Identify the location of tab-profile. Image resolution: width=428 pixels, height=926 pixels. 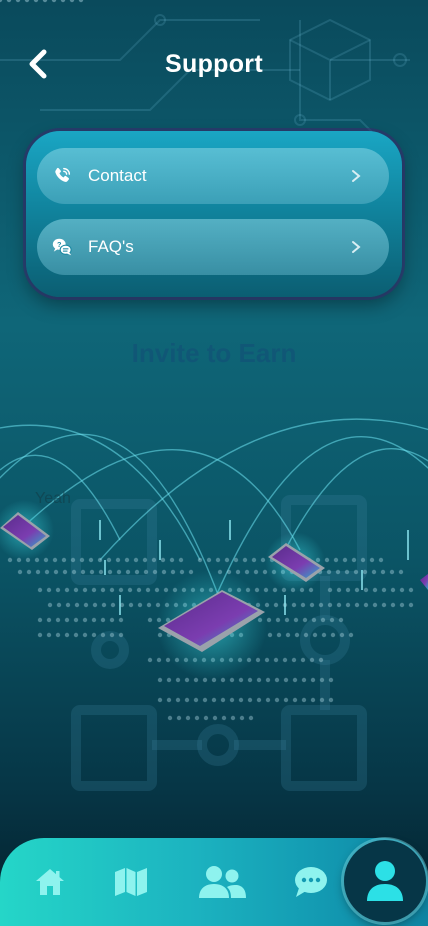
(385, 881).